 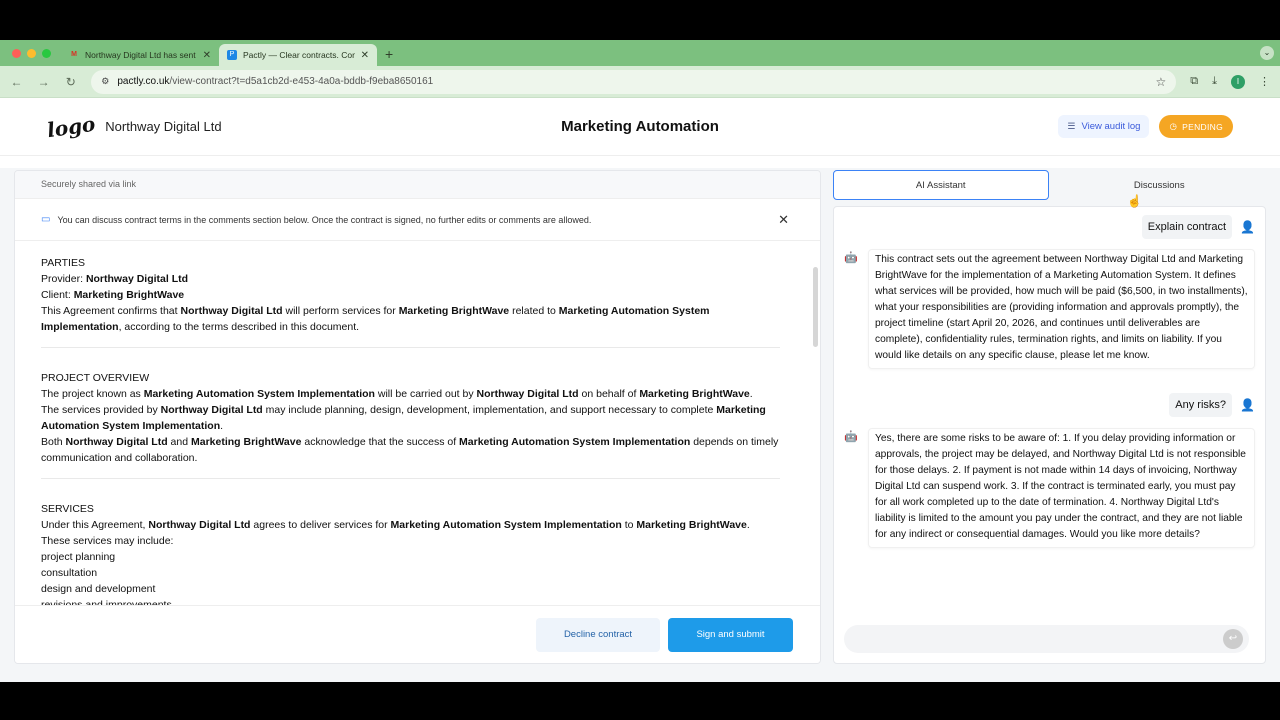 I want to click on view-audit-log-button: ☰ View audit log, so click(x=1104, y=126).